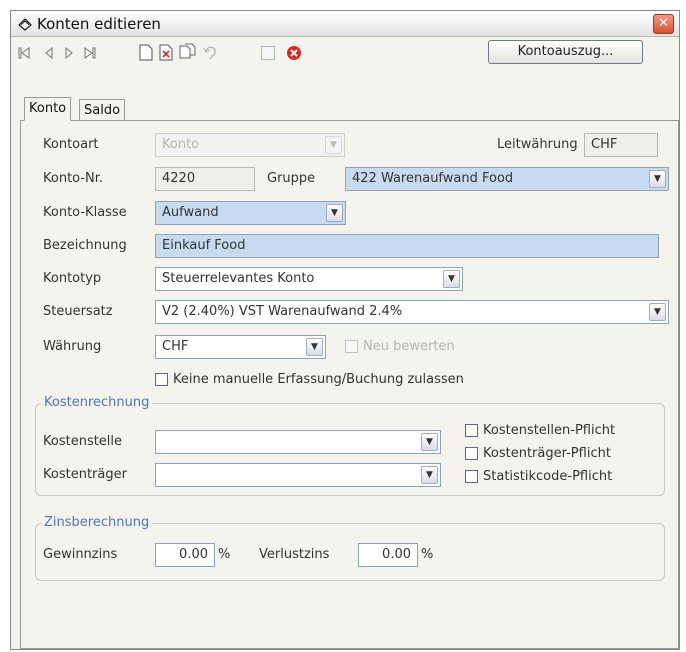 The width and height of the screenshot is (686, 652). Describe the element at coordinates (72, 346) in the screenshot. I see `waehrung-label: Währung` at that location.